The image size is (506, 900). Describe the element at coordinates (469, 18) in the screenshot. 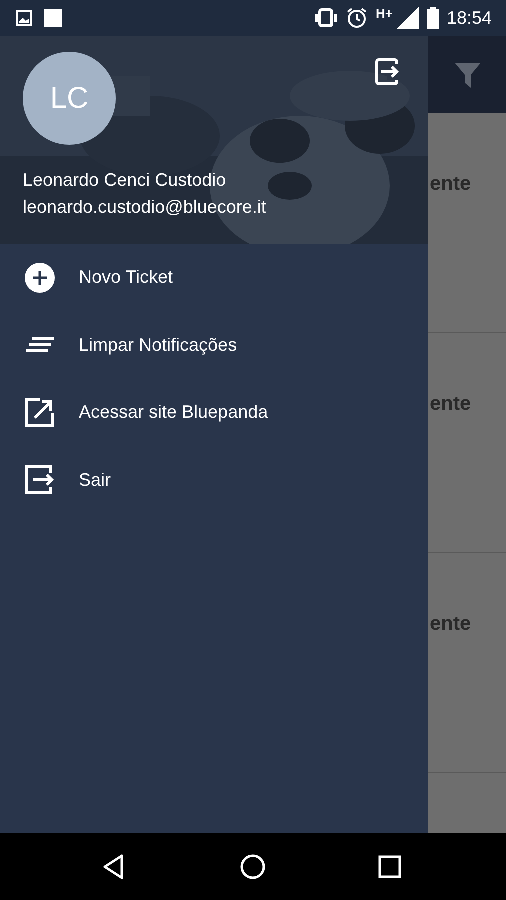

I see `clock-time: 18:54` at that location.